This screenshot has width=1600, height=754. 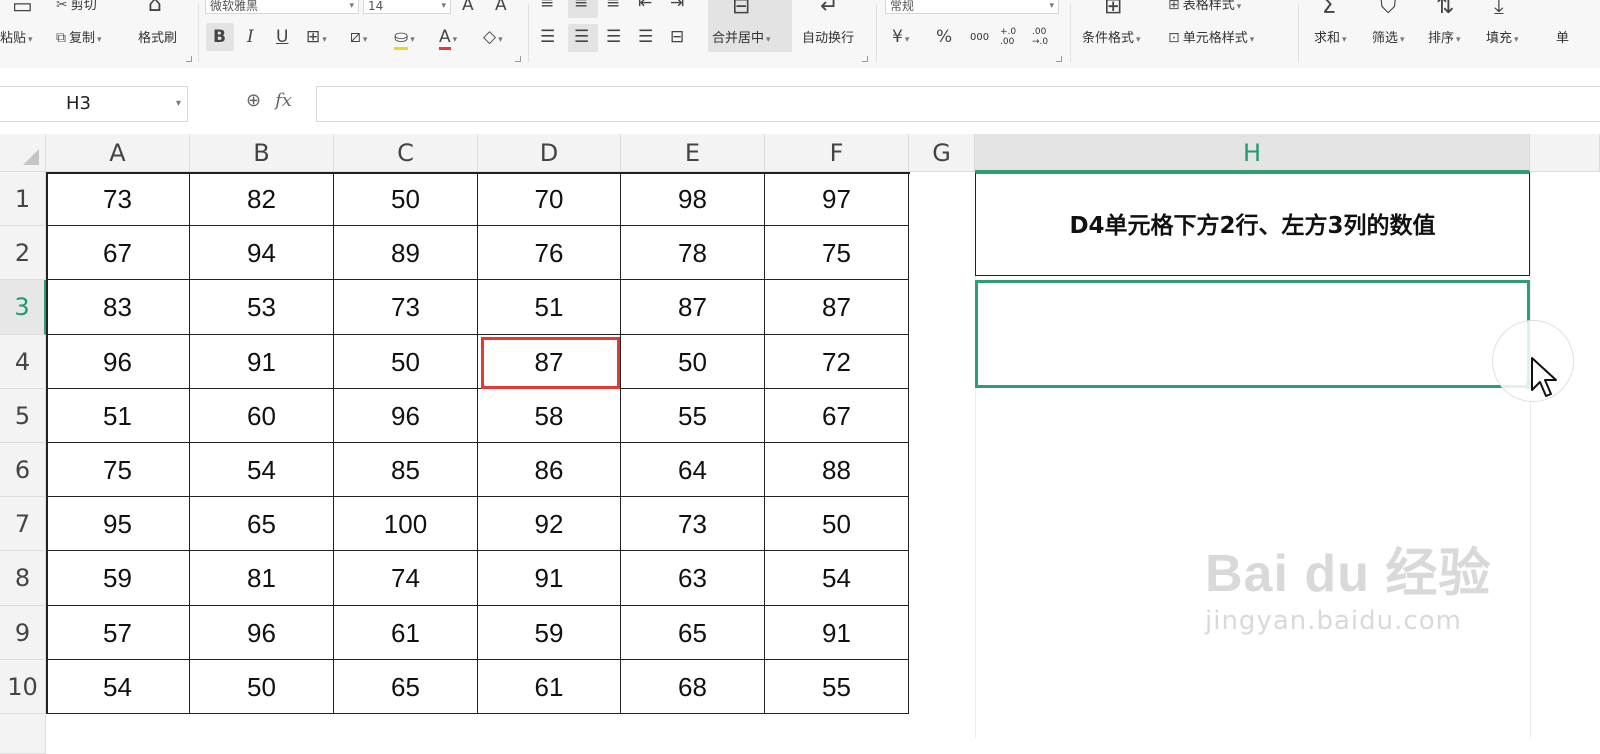 What do you see at coordinates (406, 632) in the screenshot?
I see `cell-c9: 61` at bounding box center [406, 632].